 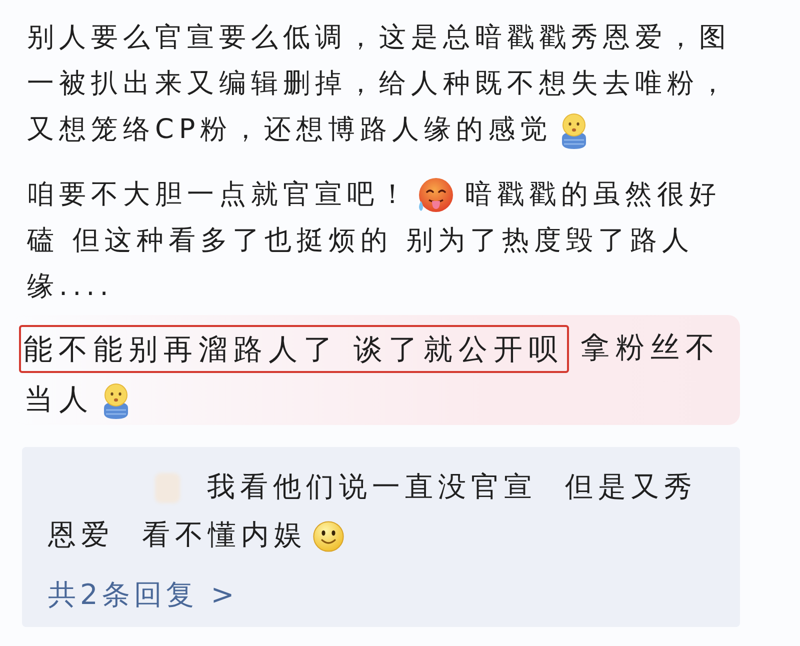 I want to click on comment-text: 又想笼络CP粉，还想博路人缘的感觉, so click(x=289, y=129).